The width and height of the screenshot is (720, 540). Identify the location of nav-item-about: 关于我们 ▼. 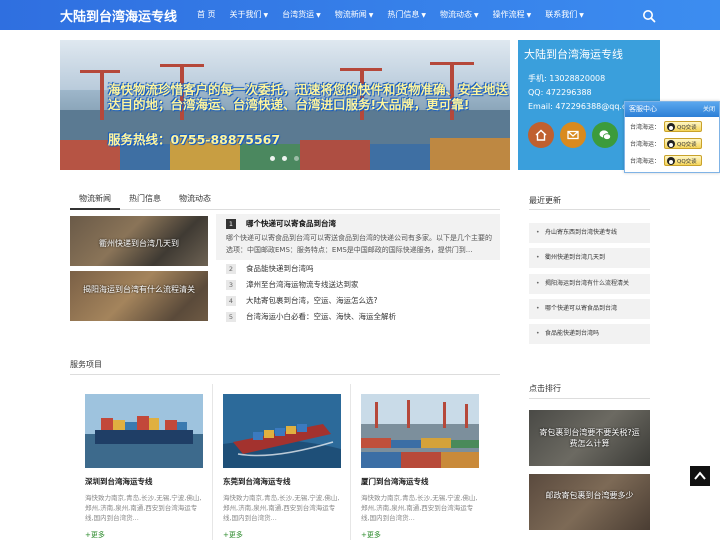
(249, 15).